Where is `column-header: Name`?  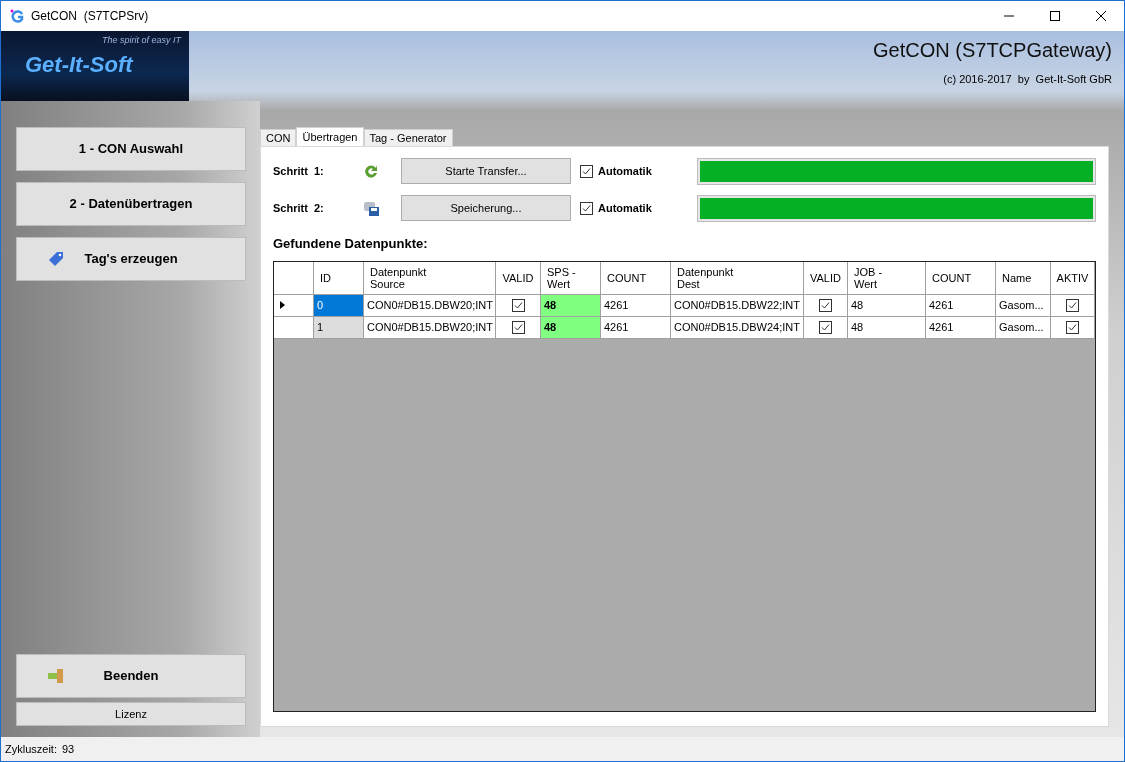
column-header: Name is located at coordinates (1023, 278).